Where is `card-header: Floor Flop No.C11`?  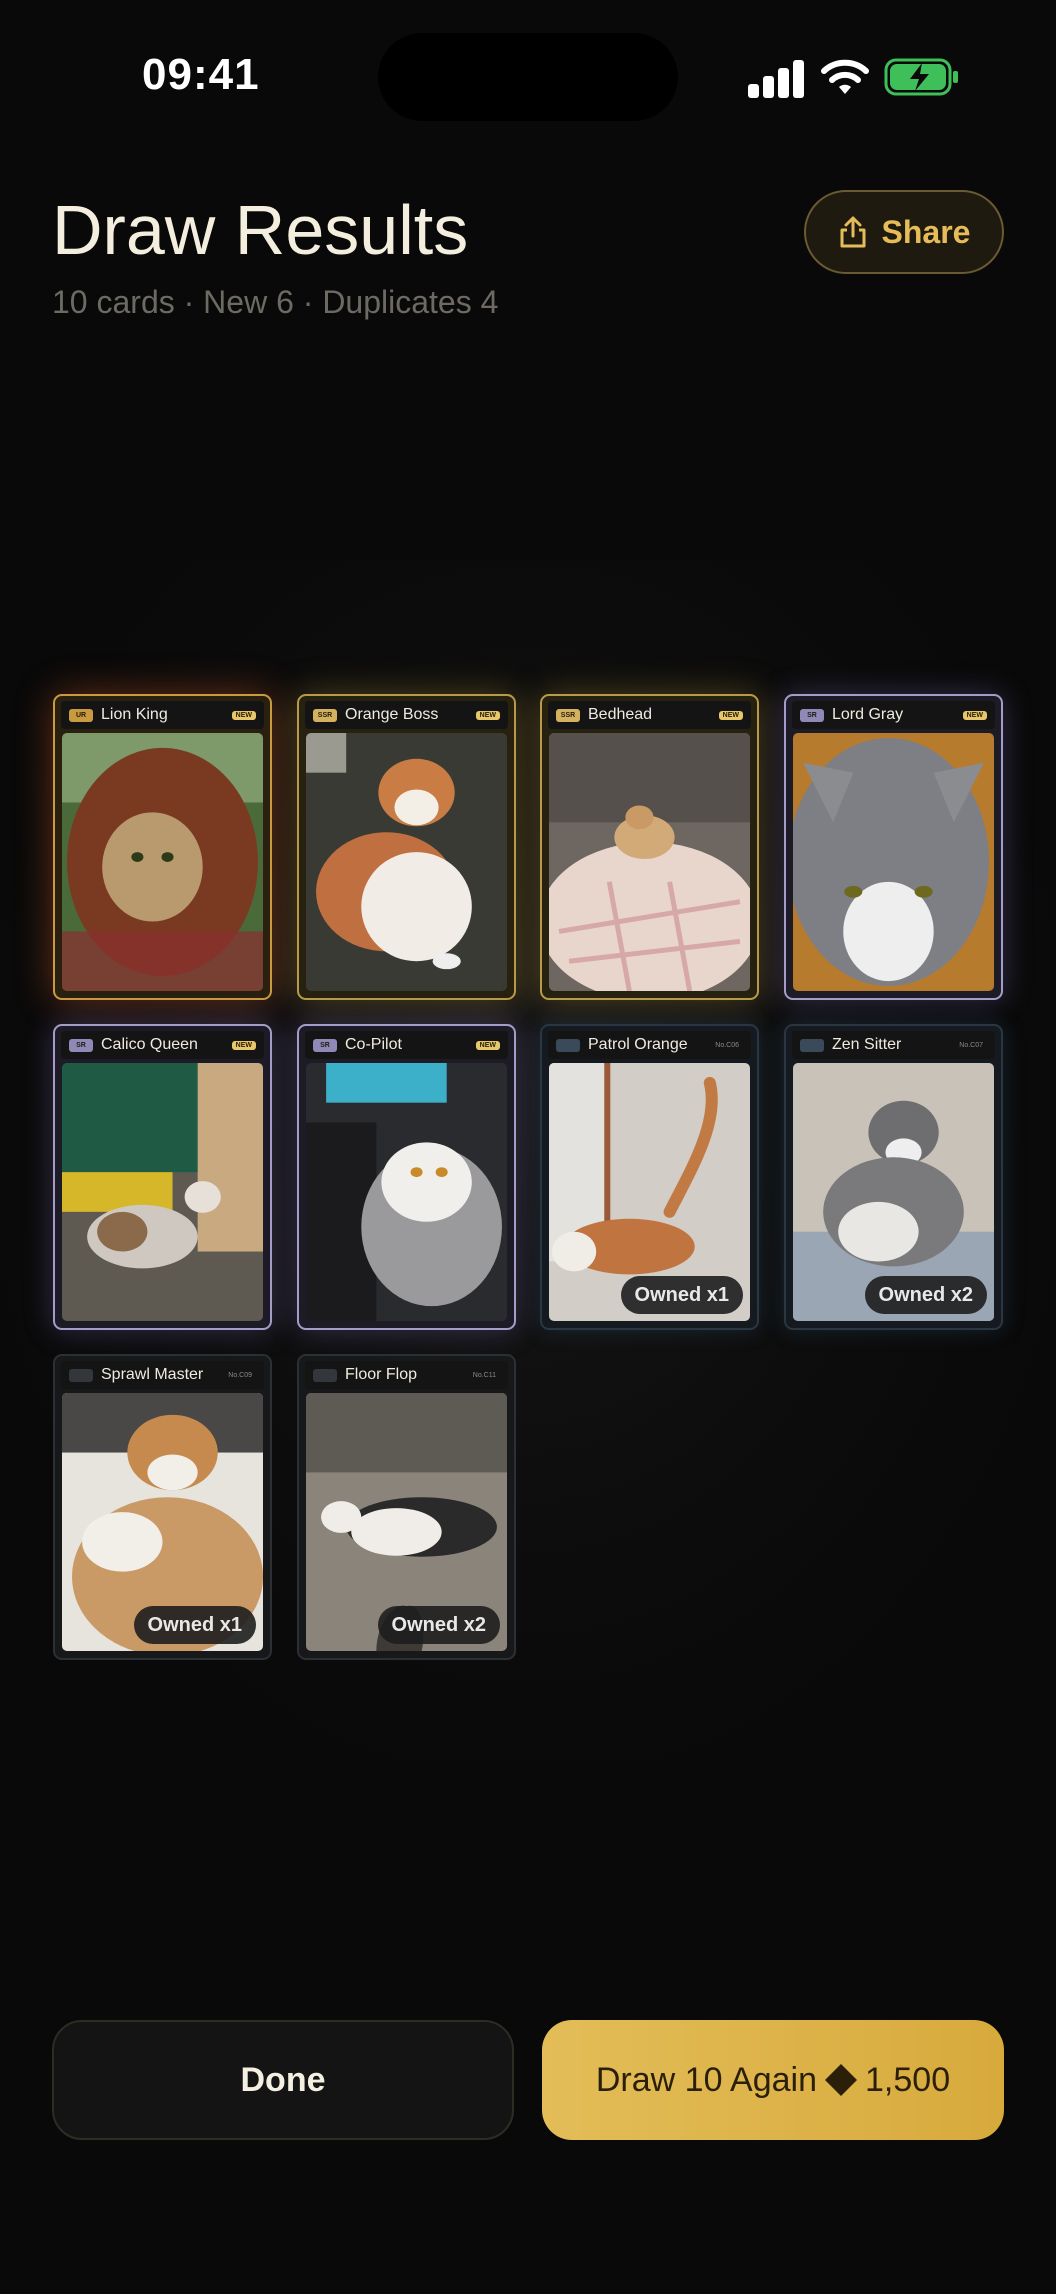
card-header: Floor Flop No.C11 is located at coordinates (406, 1375).